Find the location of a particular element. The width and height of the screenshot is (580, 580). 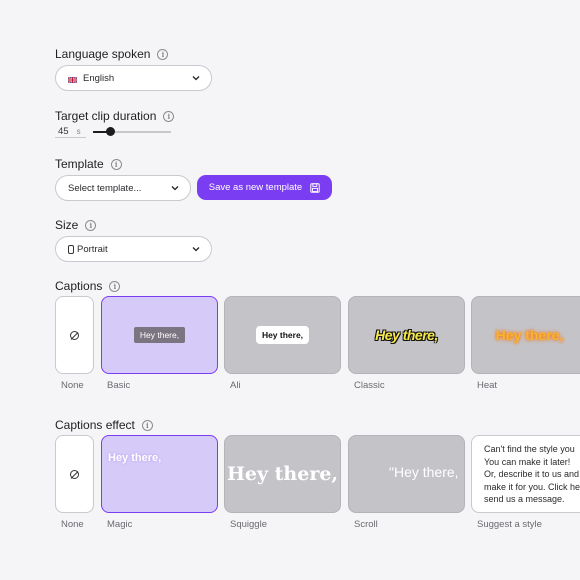

suggest-line: Can't find the style you is located at coordinates (529, 449).